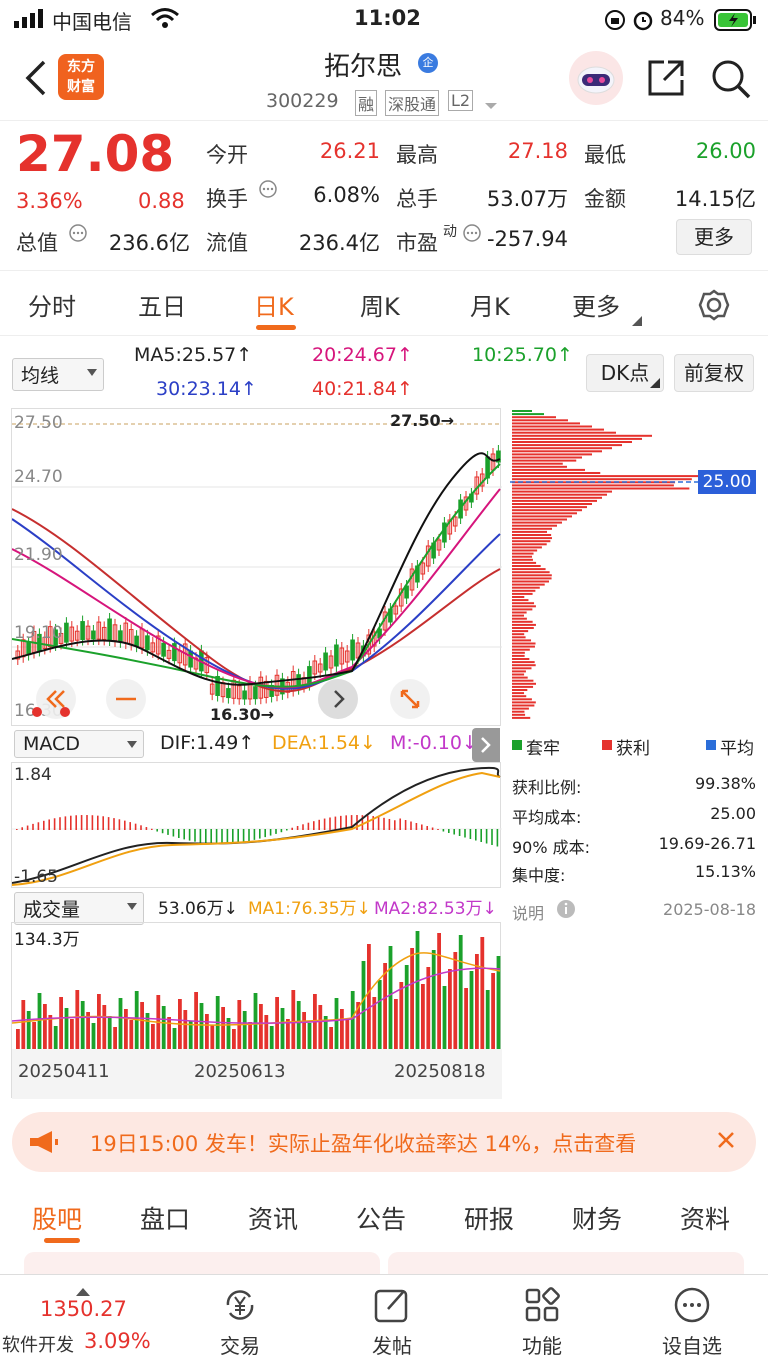 The width and height of the screenshot is (768, 1366). Describe the element at coordinates (692, 1317) in the screenshot. I see `add-watchlist-button: 设自选` at that location.